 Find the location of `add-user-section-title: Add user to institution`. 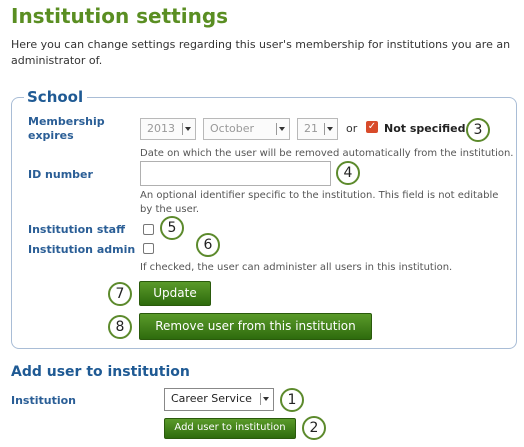

add-user-section-title: Add user to institution is located at coordinates (100, 372).